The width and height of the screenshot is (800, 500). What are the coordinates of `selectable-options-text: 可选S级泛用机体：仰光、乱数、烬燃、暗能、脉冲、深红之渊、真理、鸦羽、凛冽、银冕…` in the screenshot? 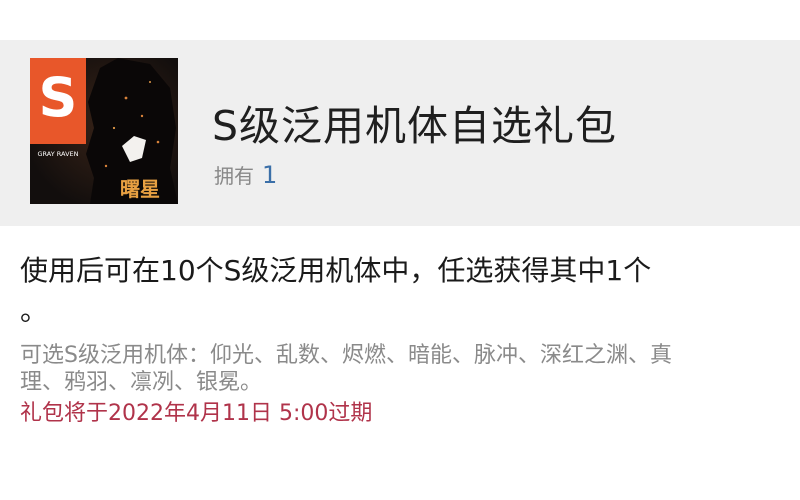 It's located at (346, 369).